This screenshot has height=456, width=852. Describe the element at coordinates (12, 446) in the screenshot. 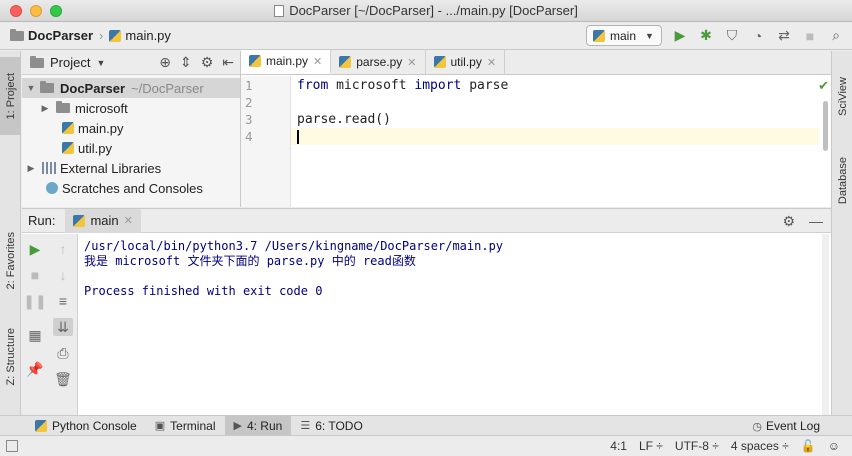

I see `tool-windows-icon` at that location.